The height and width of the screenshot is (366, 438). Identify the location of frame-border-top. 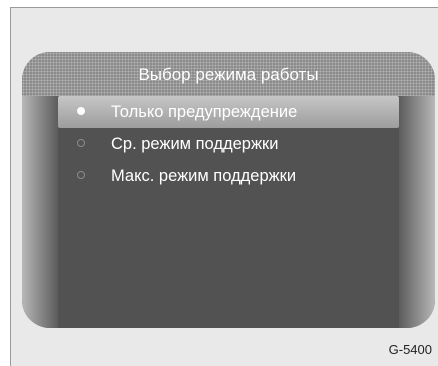
(224, 7).